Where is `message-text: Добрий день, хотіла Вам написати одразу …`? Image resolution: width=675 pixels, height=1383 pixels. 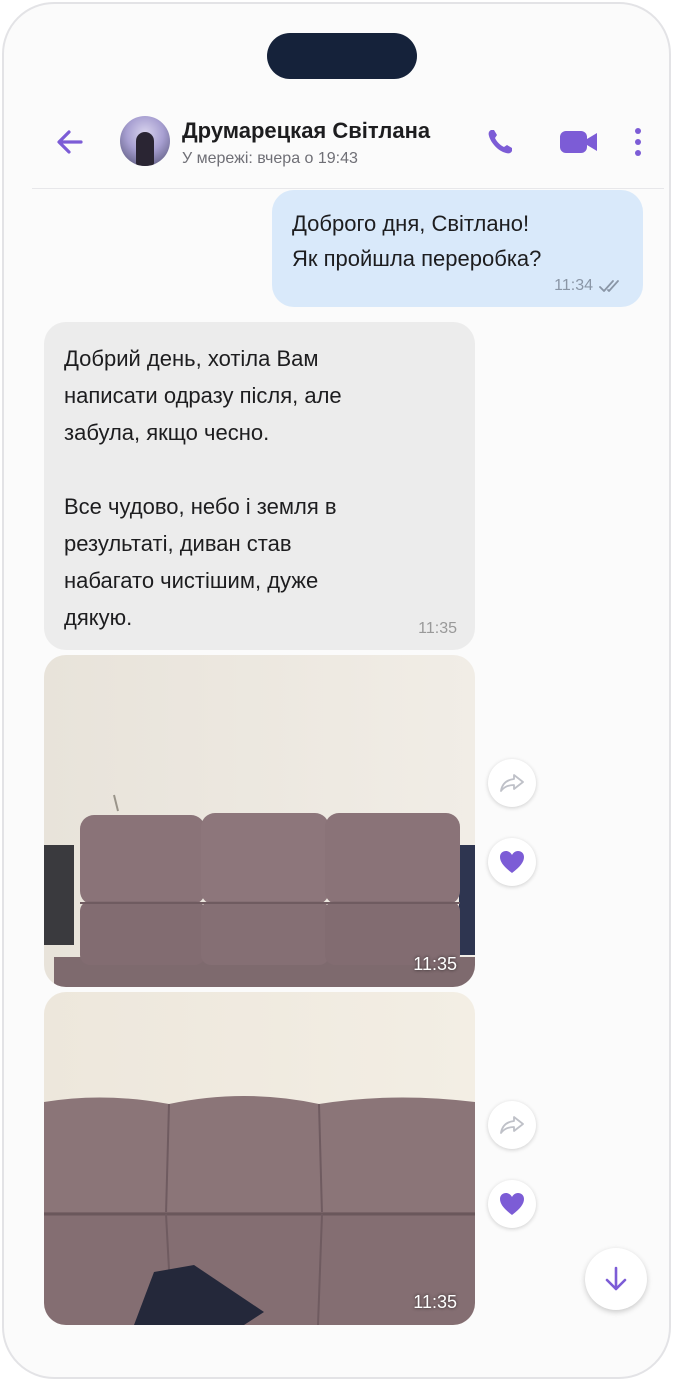
message-text: Добрий день, хотіла Вам написати одразу … is located at coordinates (203, 488).